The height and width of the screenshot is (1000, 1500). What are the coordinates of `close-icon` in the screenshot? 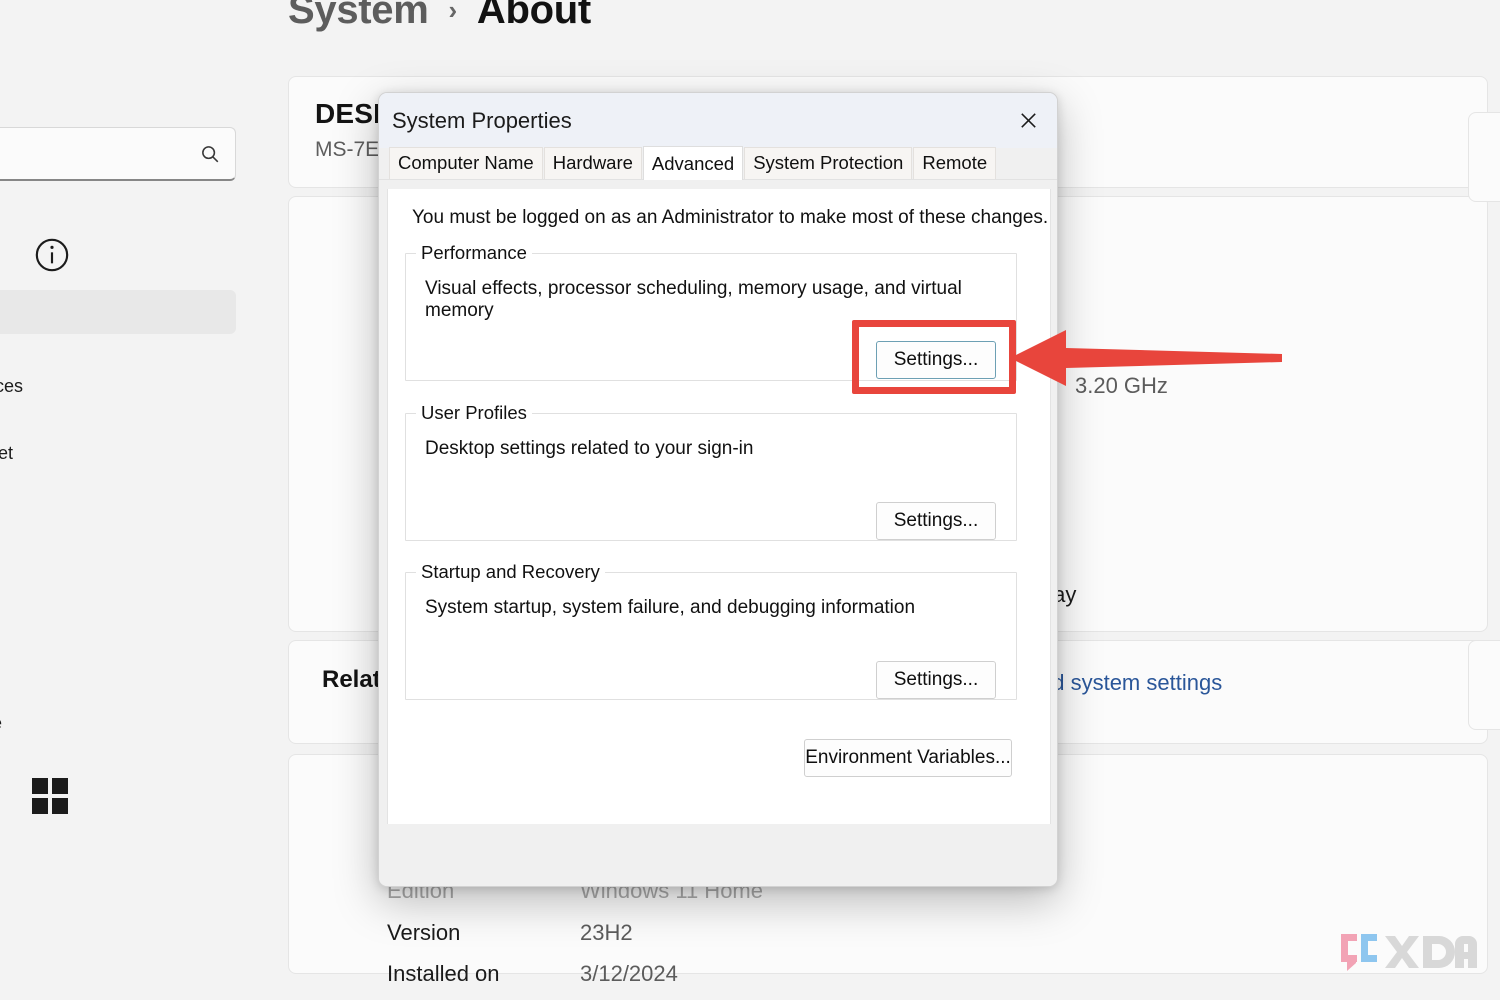 It's located at (1028, 120).